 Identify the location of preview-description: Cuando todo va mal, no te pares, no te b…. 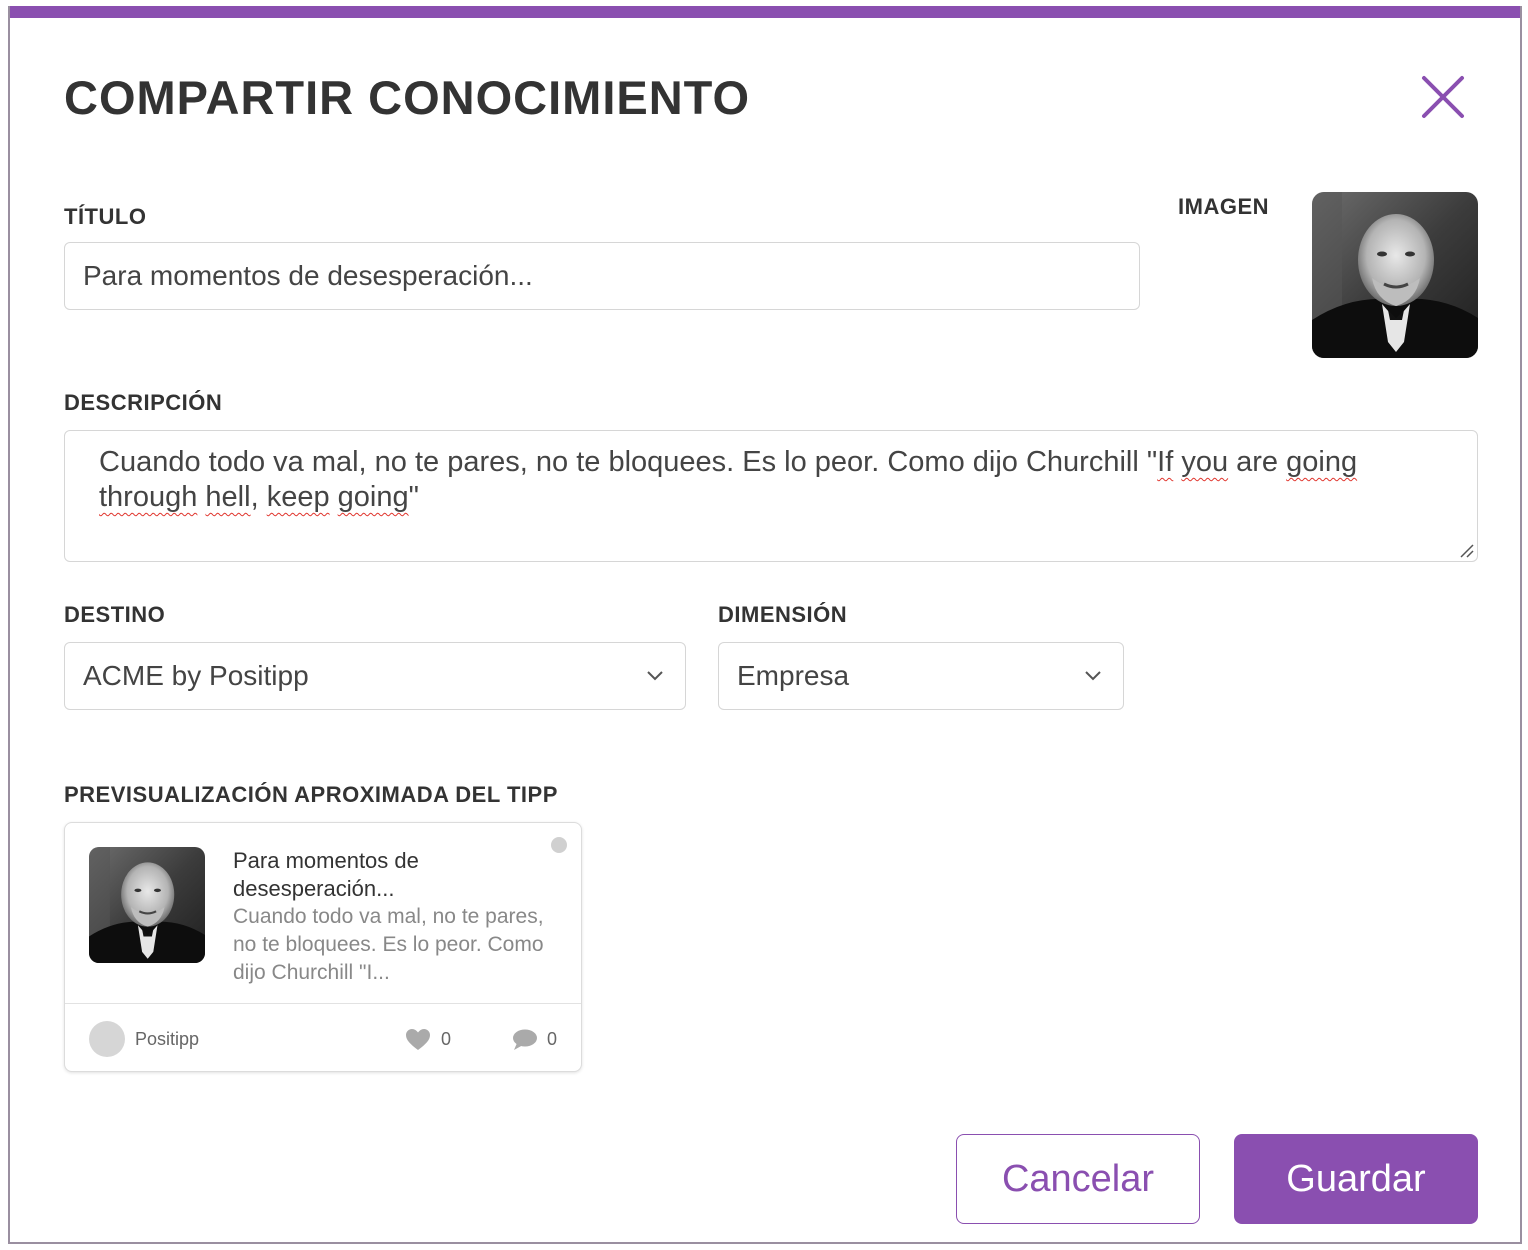
(388, 944).